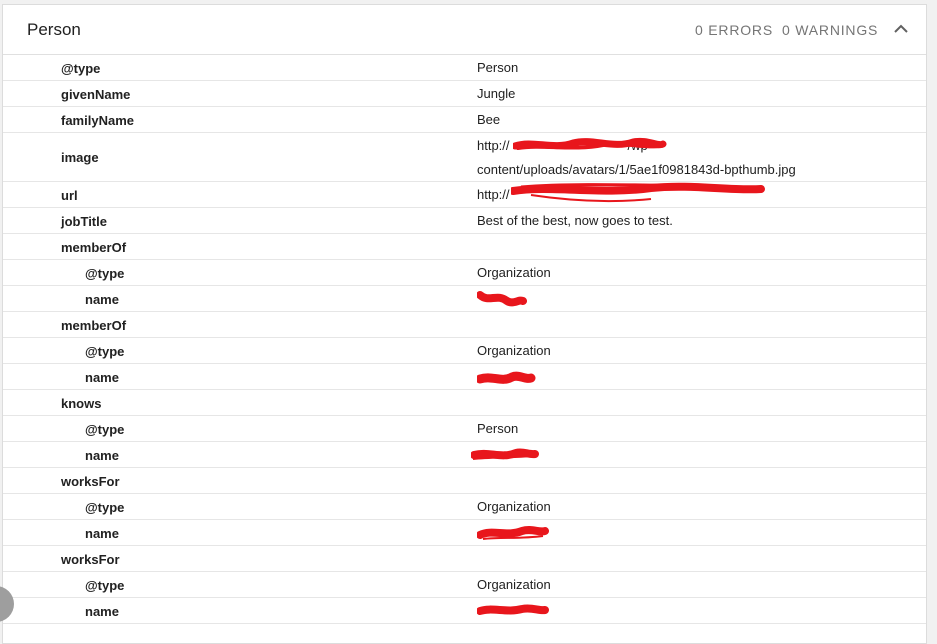 The width and height of the screenshot is (937, 644). I want to click on property-value: http://, so click(692, 194).